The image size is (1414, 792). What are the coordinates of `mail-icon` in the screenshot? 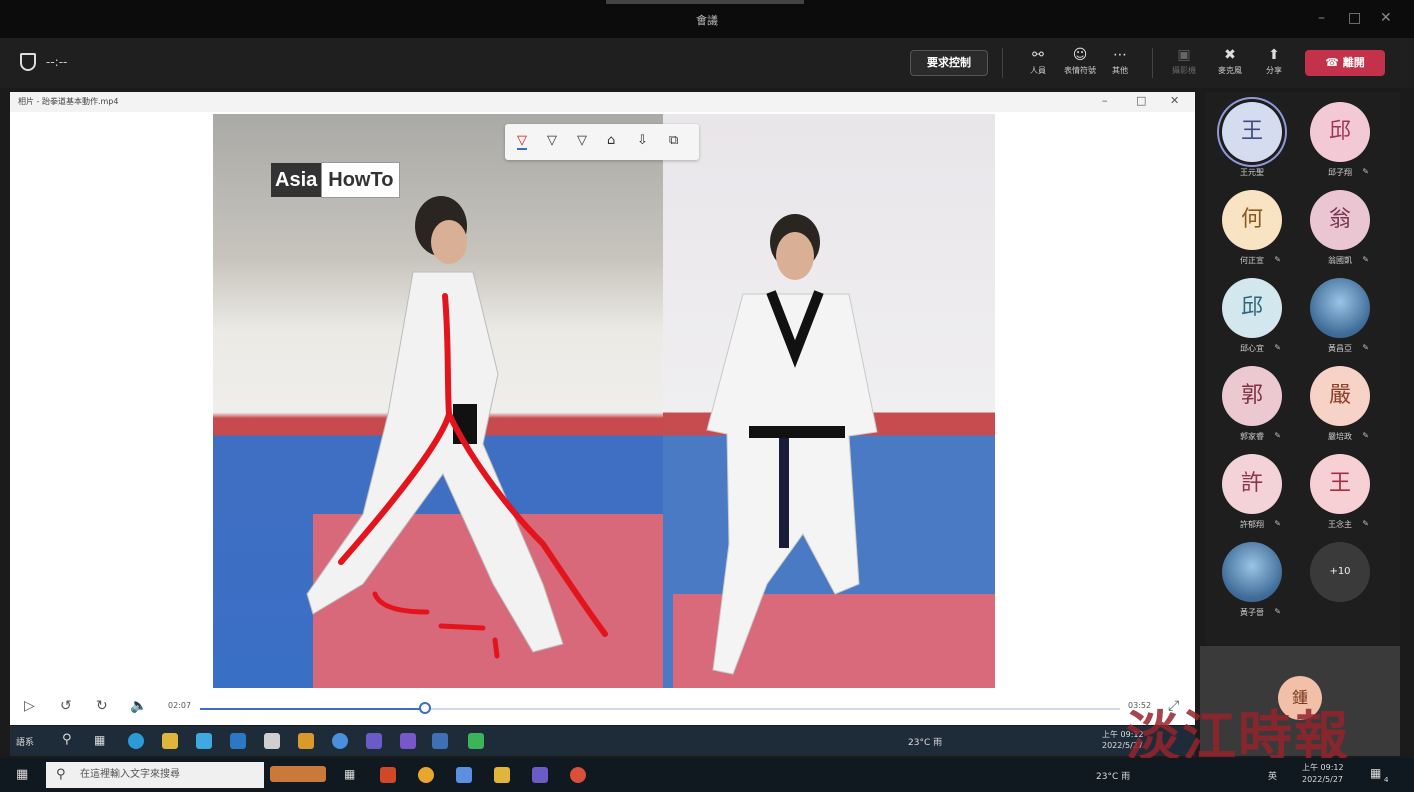 It's located at (238, 741).